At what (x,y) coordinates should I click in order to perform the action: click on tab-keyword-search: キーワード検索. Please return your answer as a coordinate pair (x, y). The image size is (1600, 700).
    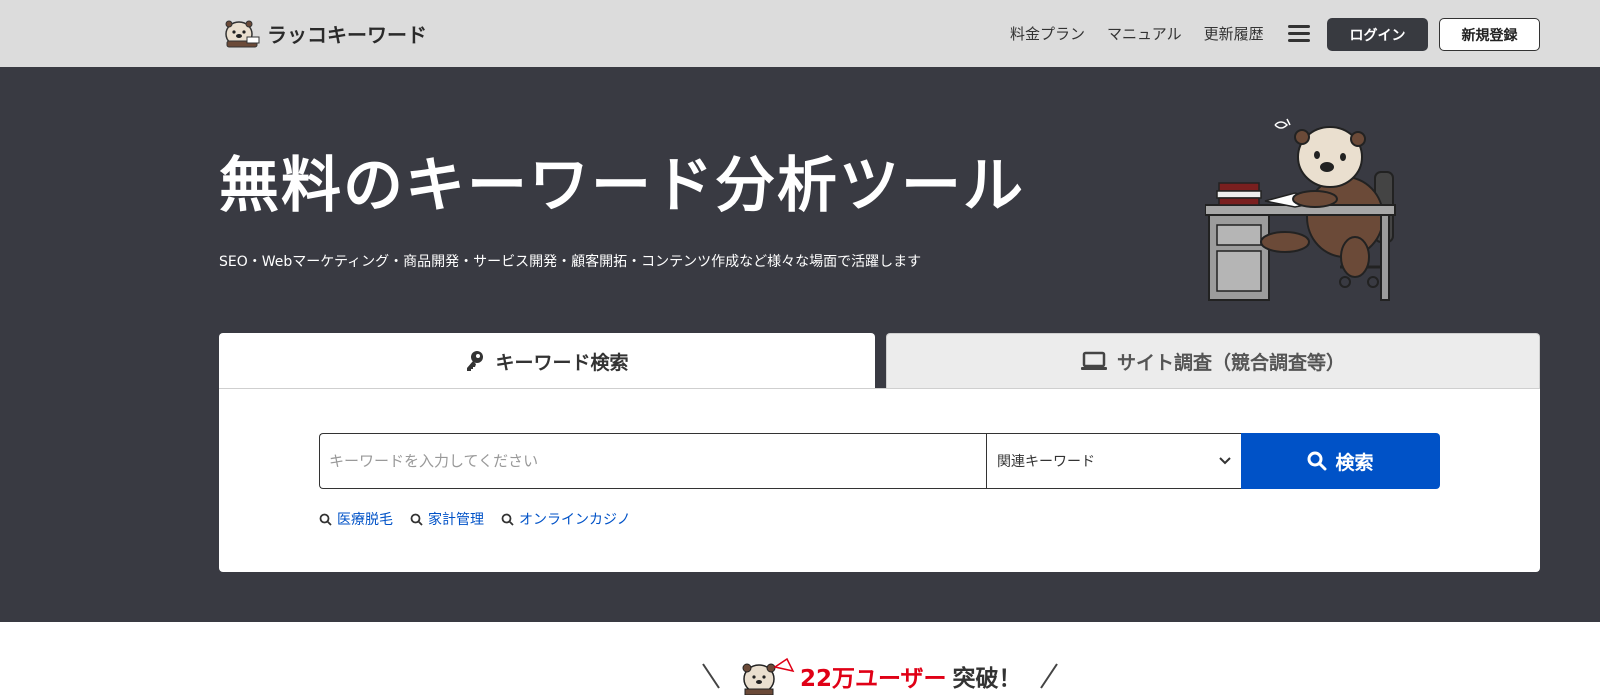
    Looking at the image, I should click on (547, 361).